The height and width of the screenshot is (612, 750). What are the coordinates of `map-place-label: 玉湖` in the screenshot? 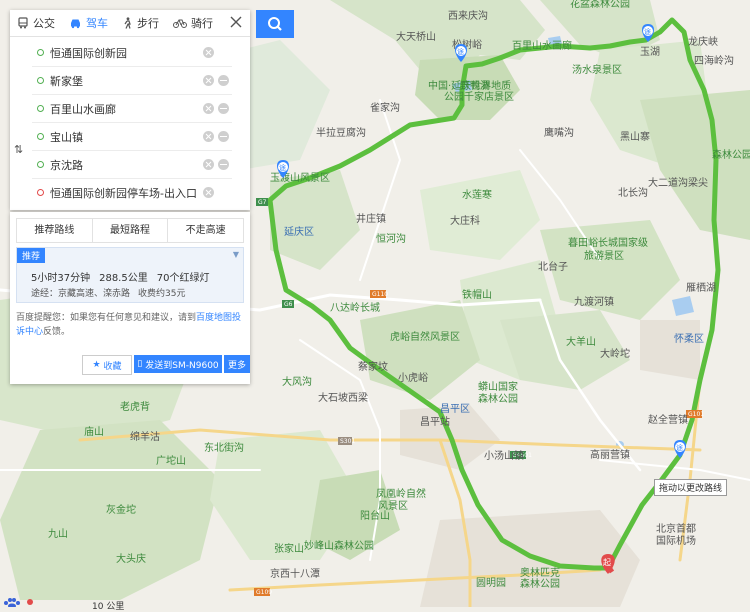 It's located at (650, 52).